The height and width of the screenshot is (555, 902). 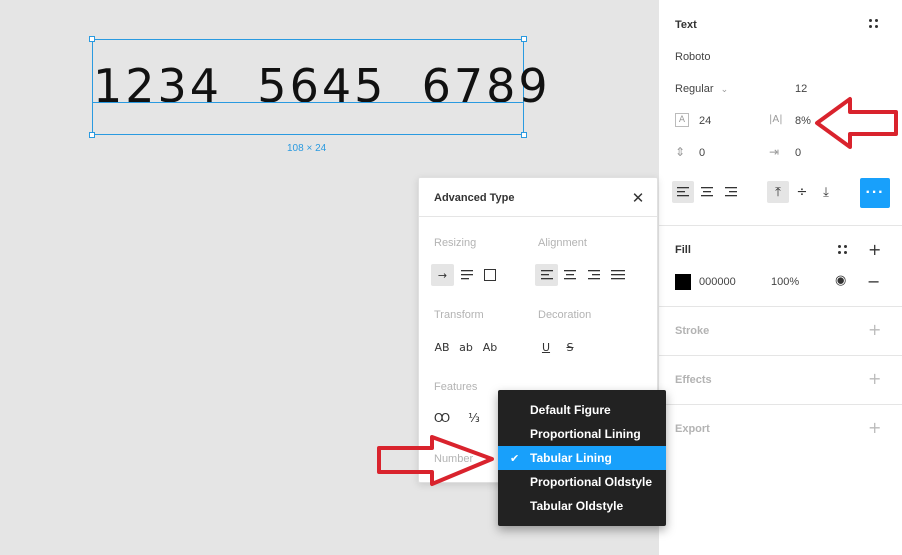 I want to click on paragraph-spacing-input: 0, so click(x=702, y=153).